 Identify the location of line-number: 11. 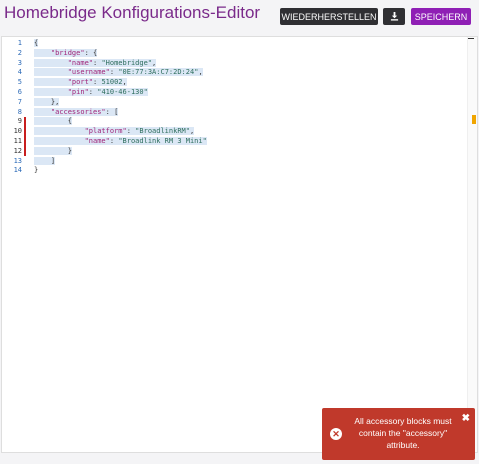
(17, 141).